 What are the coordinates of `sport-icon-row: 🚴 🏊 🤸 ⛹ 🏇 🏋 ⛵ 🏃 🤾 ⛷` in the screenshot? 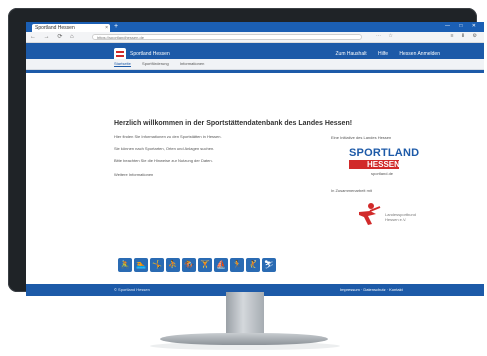 It's located at (198, 263).